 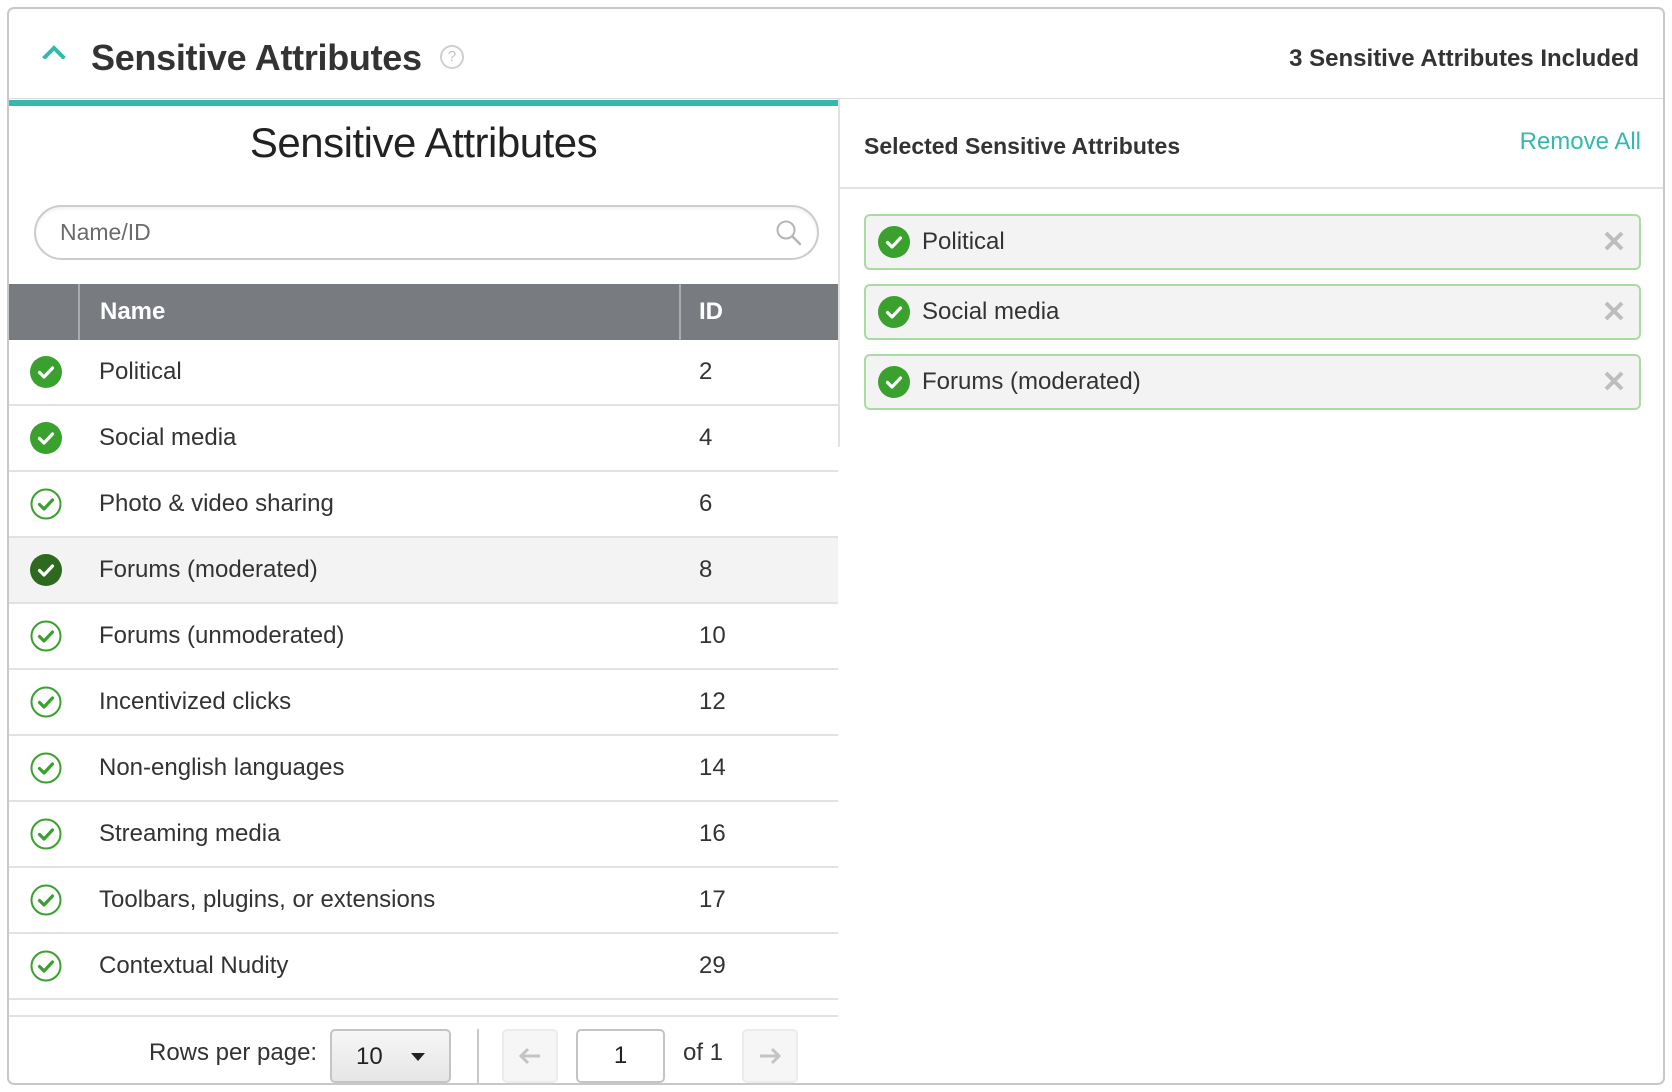 I want to click on table-row: Non-english languages 14, so click(x=423, y=769).